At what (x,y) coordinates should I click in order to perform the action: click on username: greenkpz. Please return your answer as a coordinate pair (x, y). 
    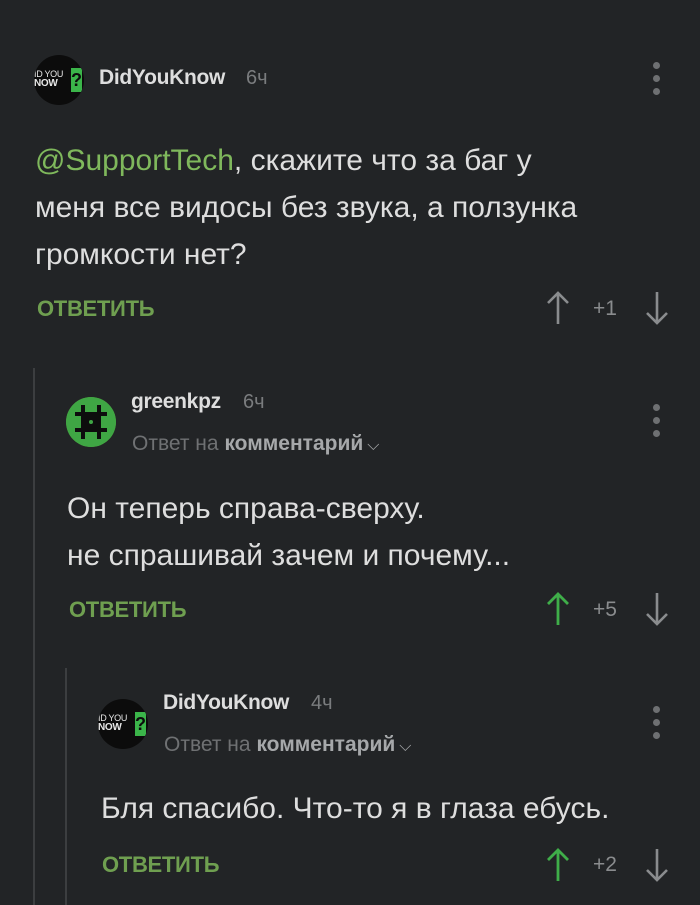
    Looking at the image, I should click on (176, 402).